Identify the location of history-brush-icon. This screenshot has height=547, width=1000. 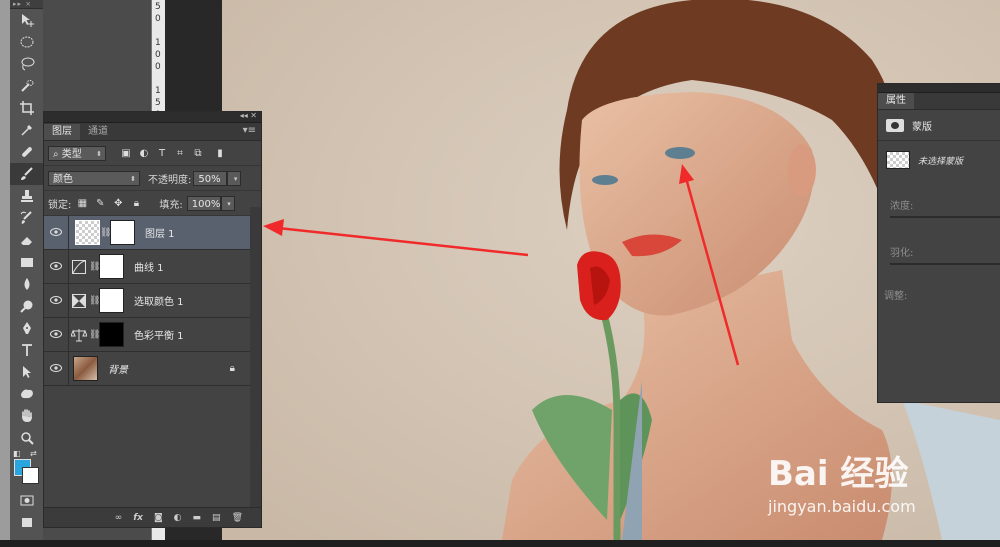
(26, 218).